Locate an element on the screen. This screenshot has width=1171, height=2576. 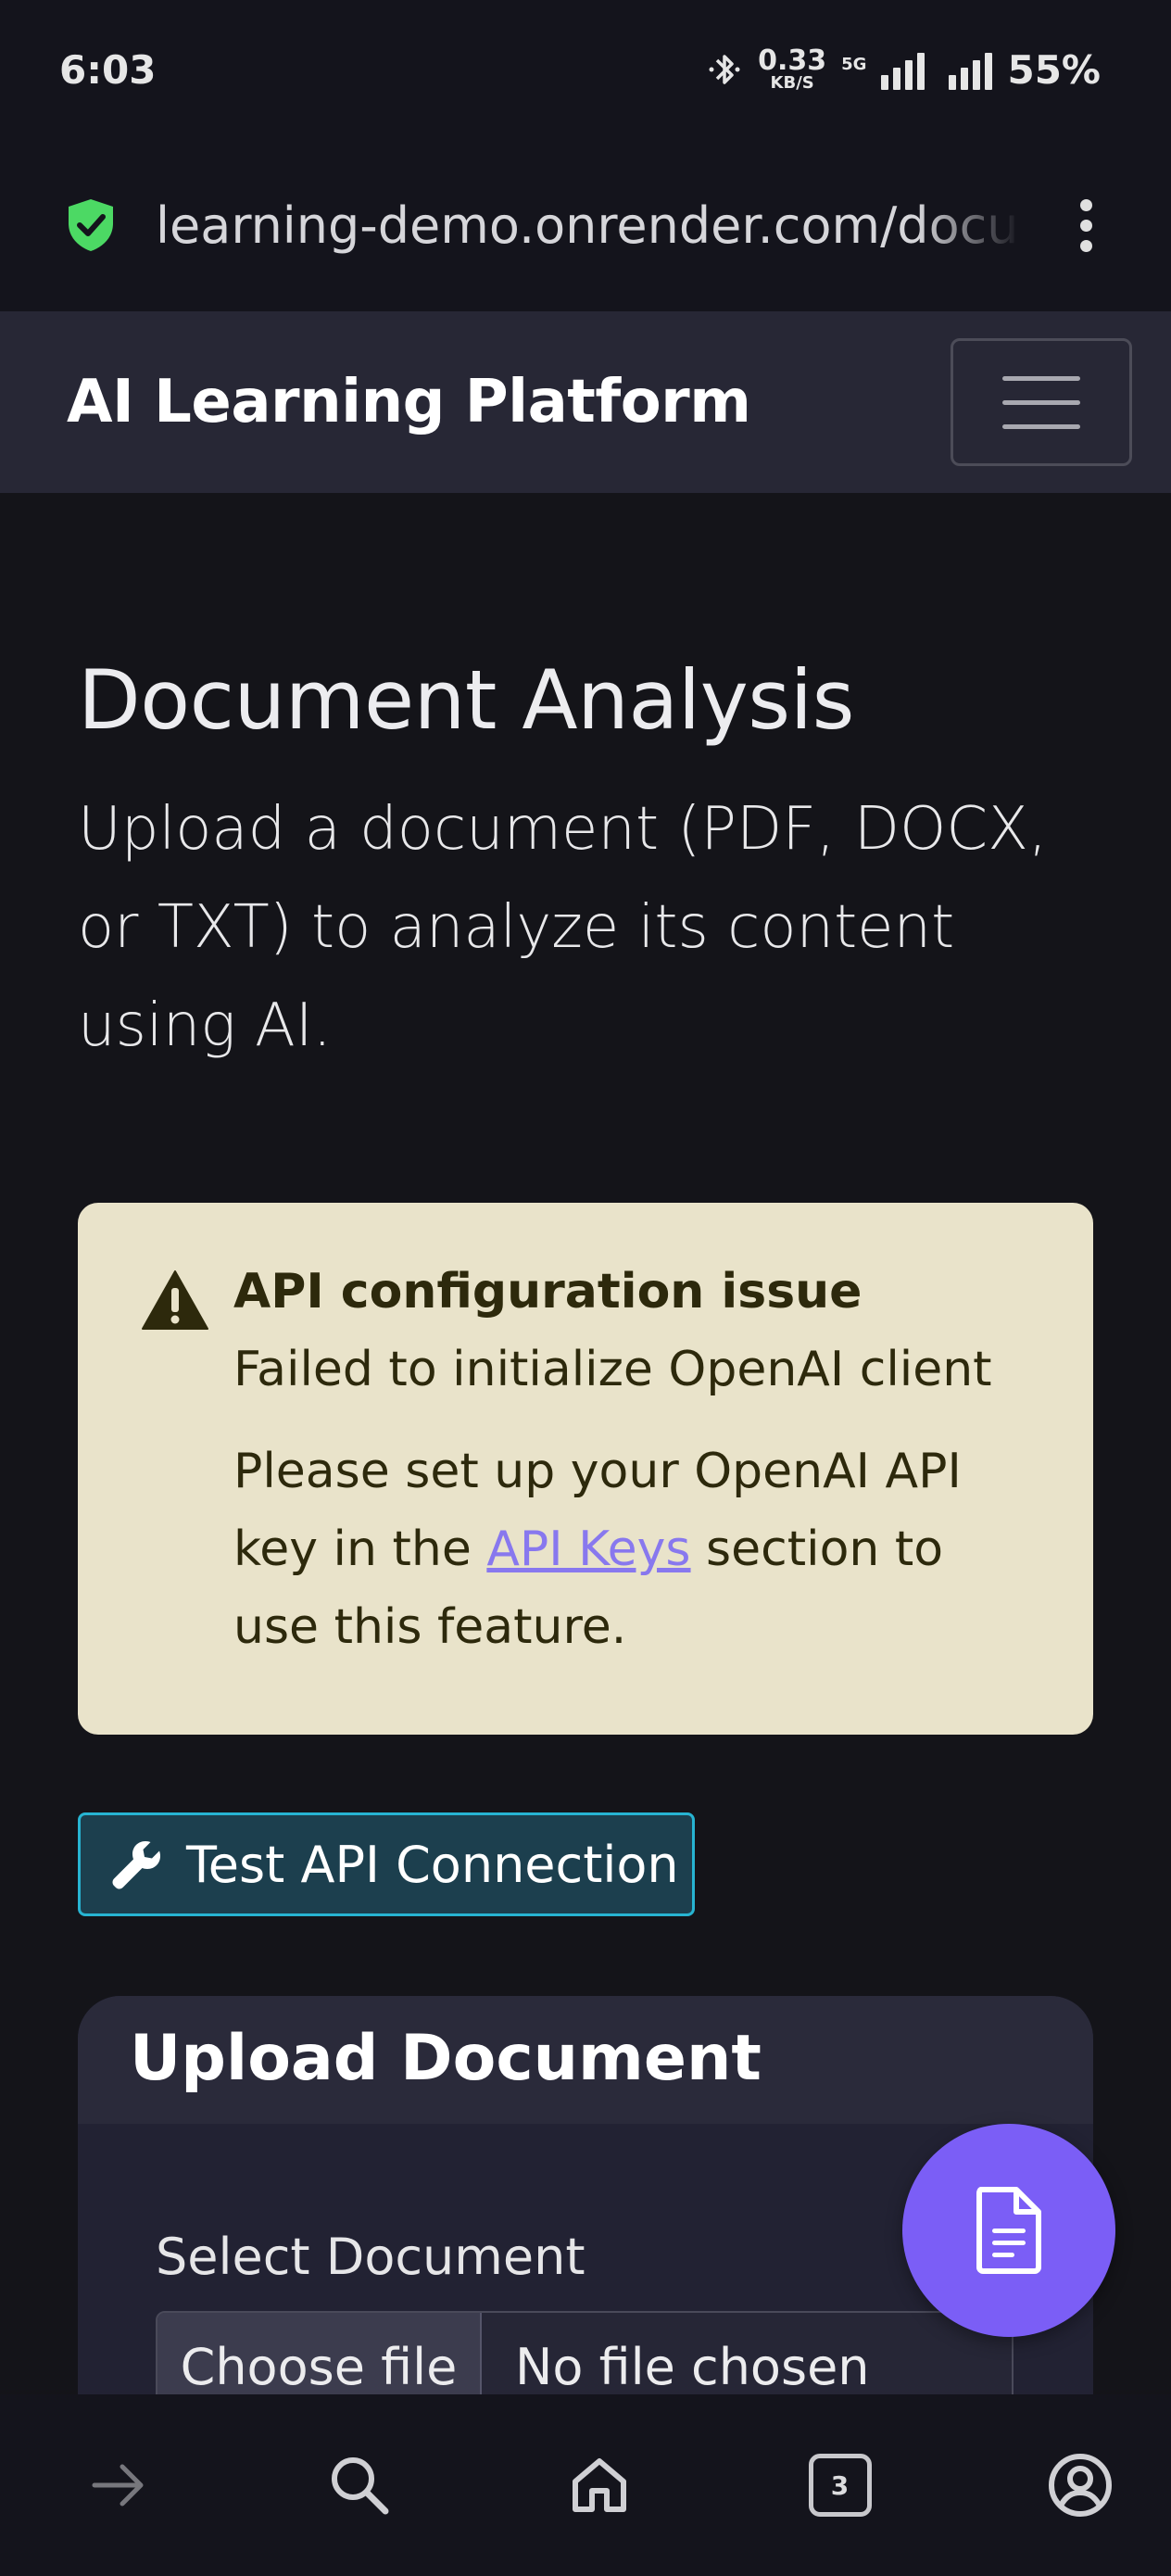
document-fab-button is located at coordinates (1009, 2230).